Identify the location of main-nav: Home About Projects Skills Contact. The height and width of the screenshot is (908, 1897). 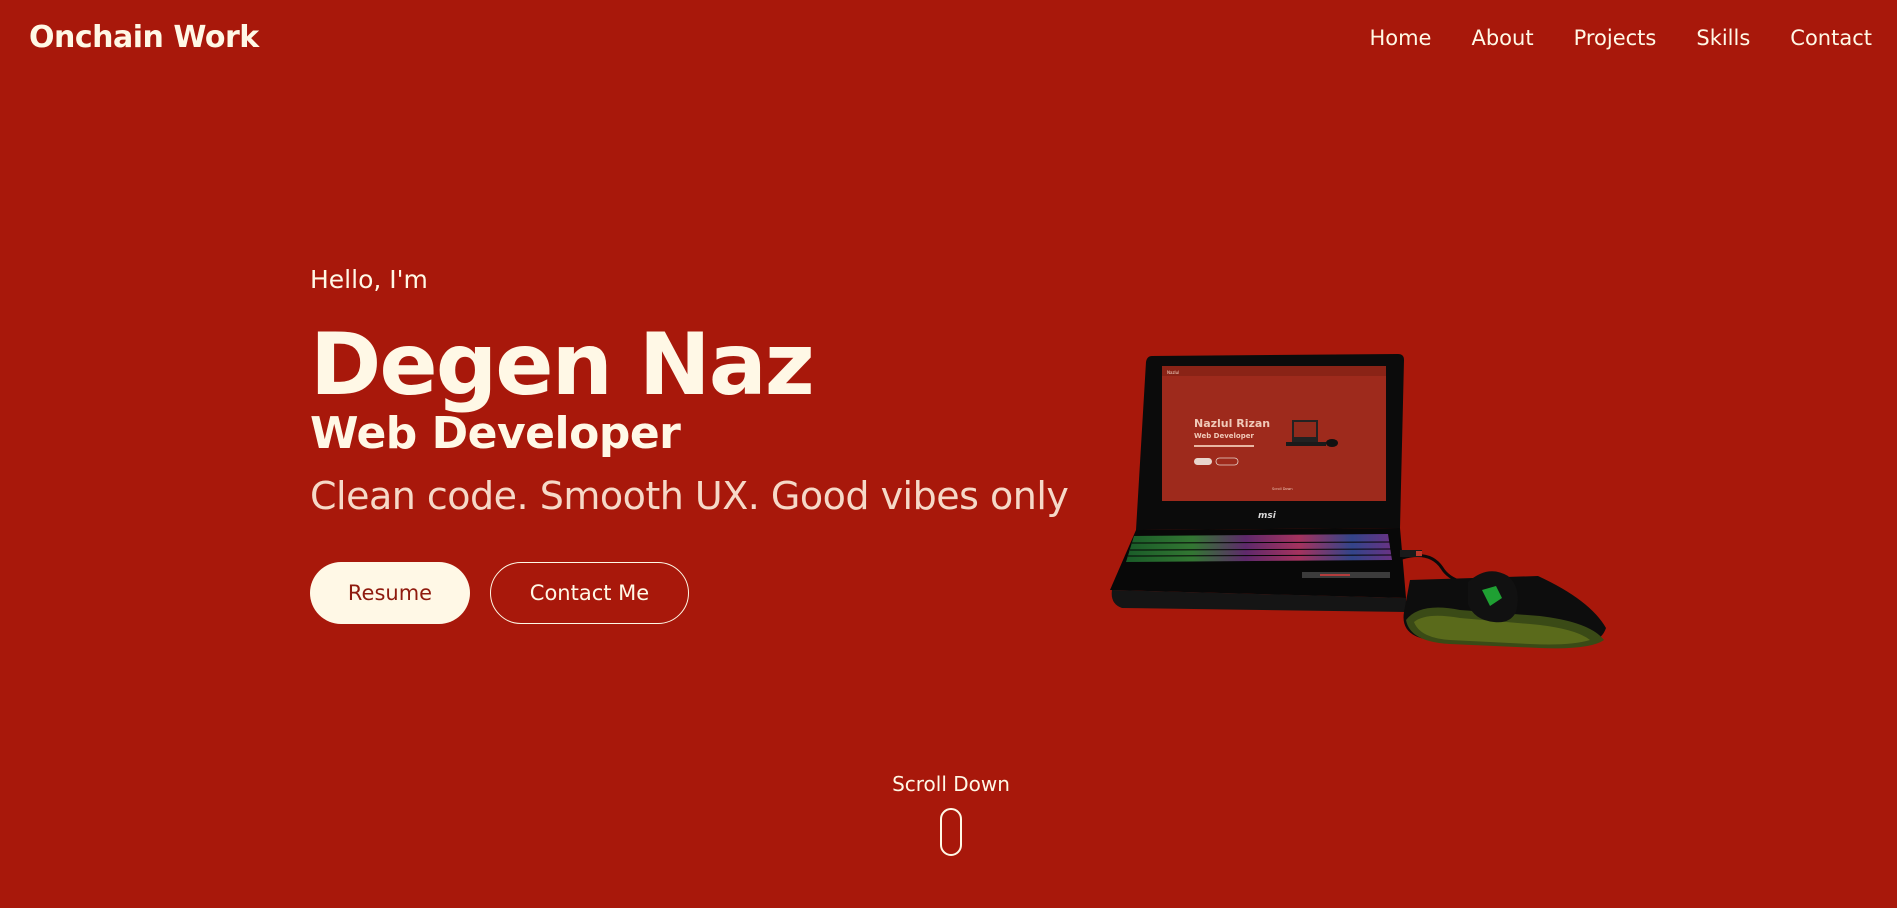
(1620, 38).